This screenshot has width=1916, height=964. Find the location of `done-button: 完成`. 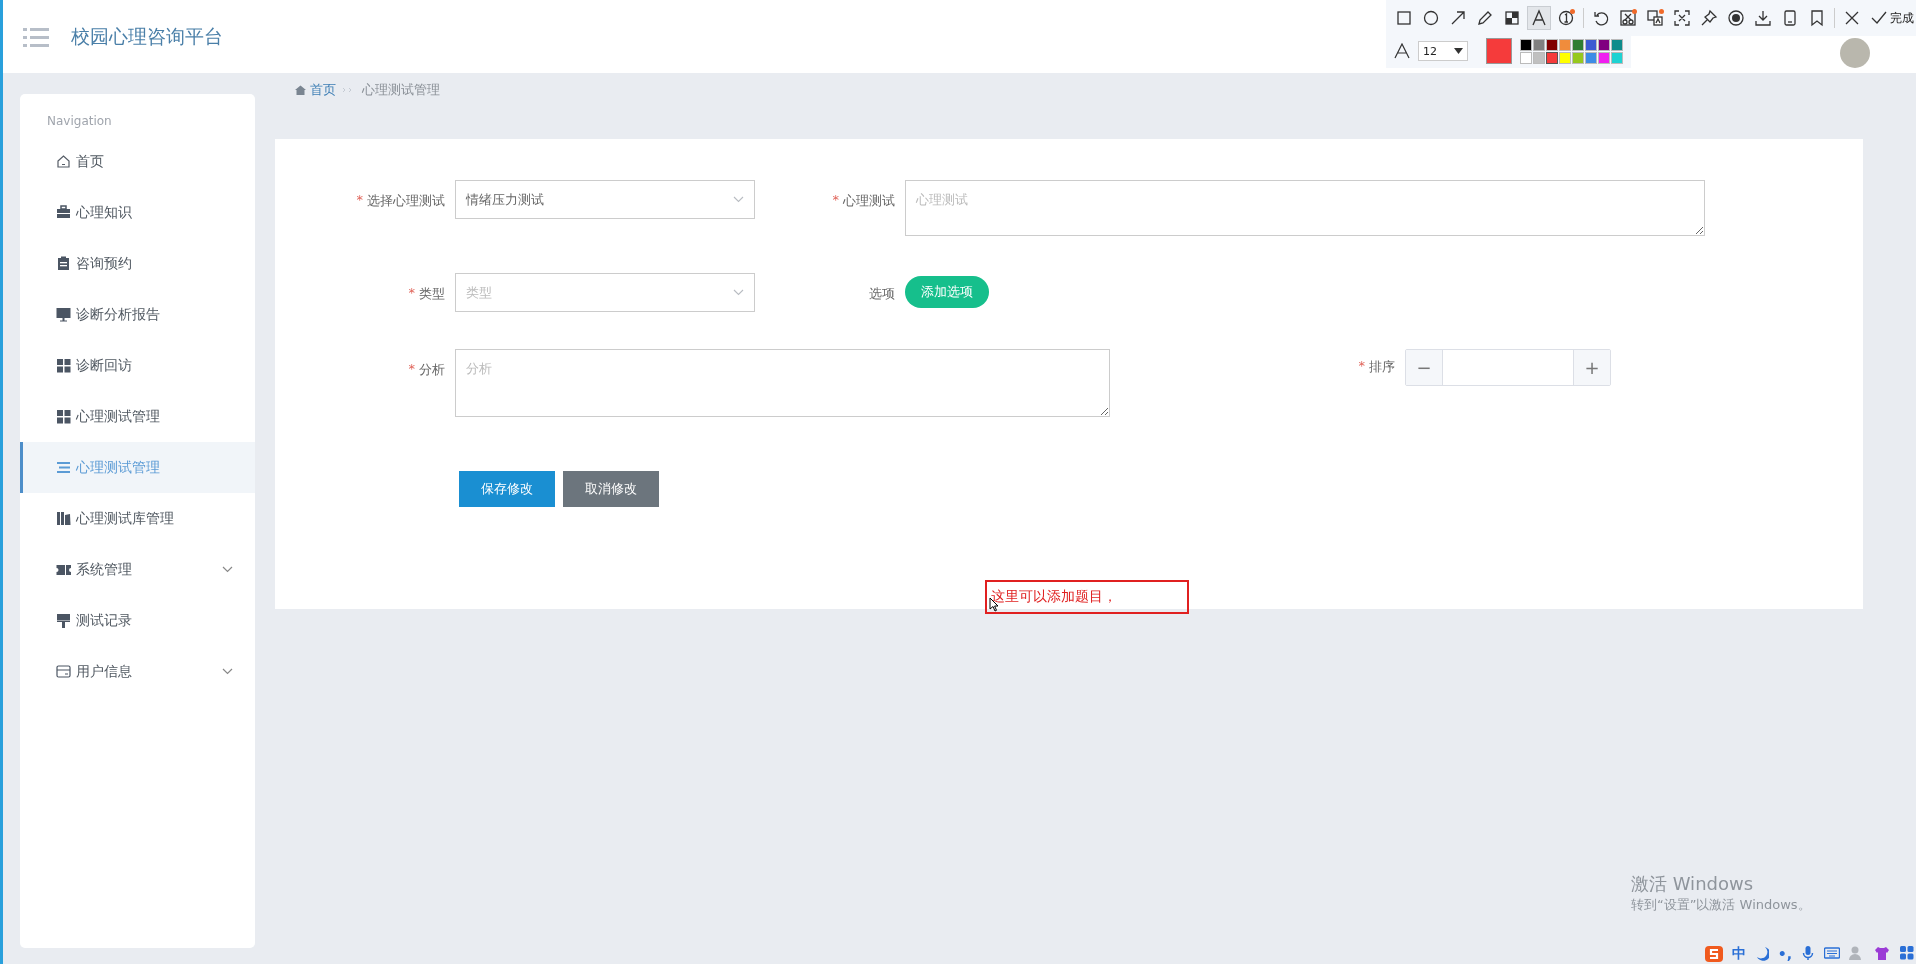

done-button: 完成 is located at coordinates (1892, 18).